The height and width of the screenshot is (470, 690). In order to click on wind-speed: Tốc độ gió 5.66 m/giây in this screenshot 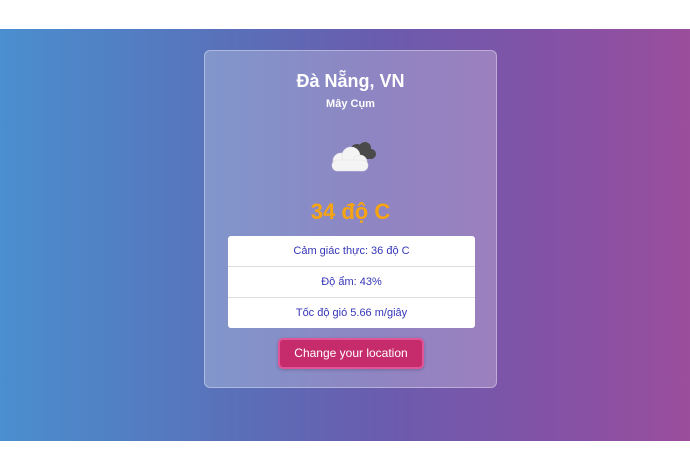, I will do `click(351, 313)`.